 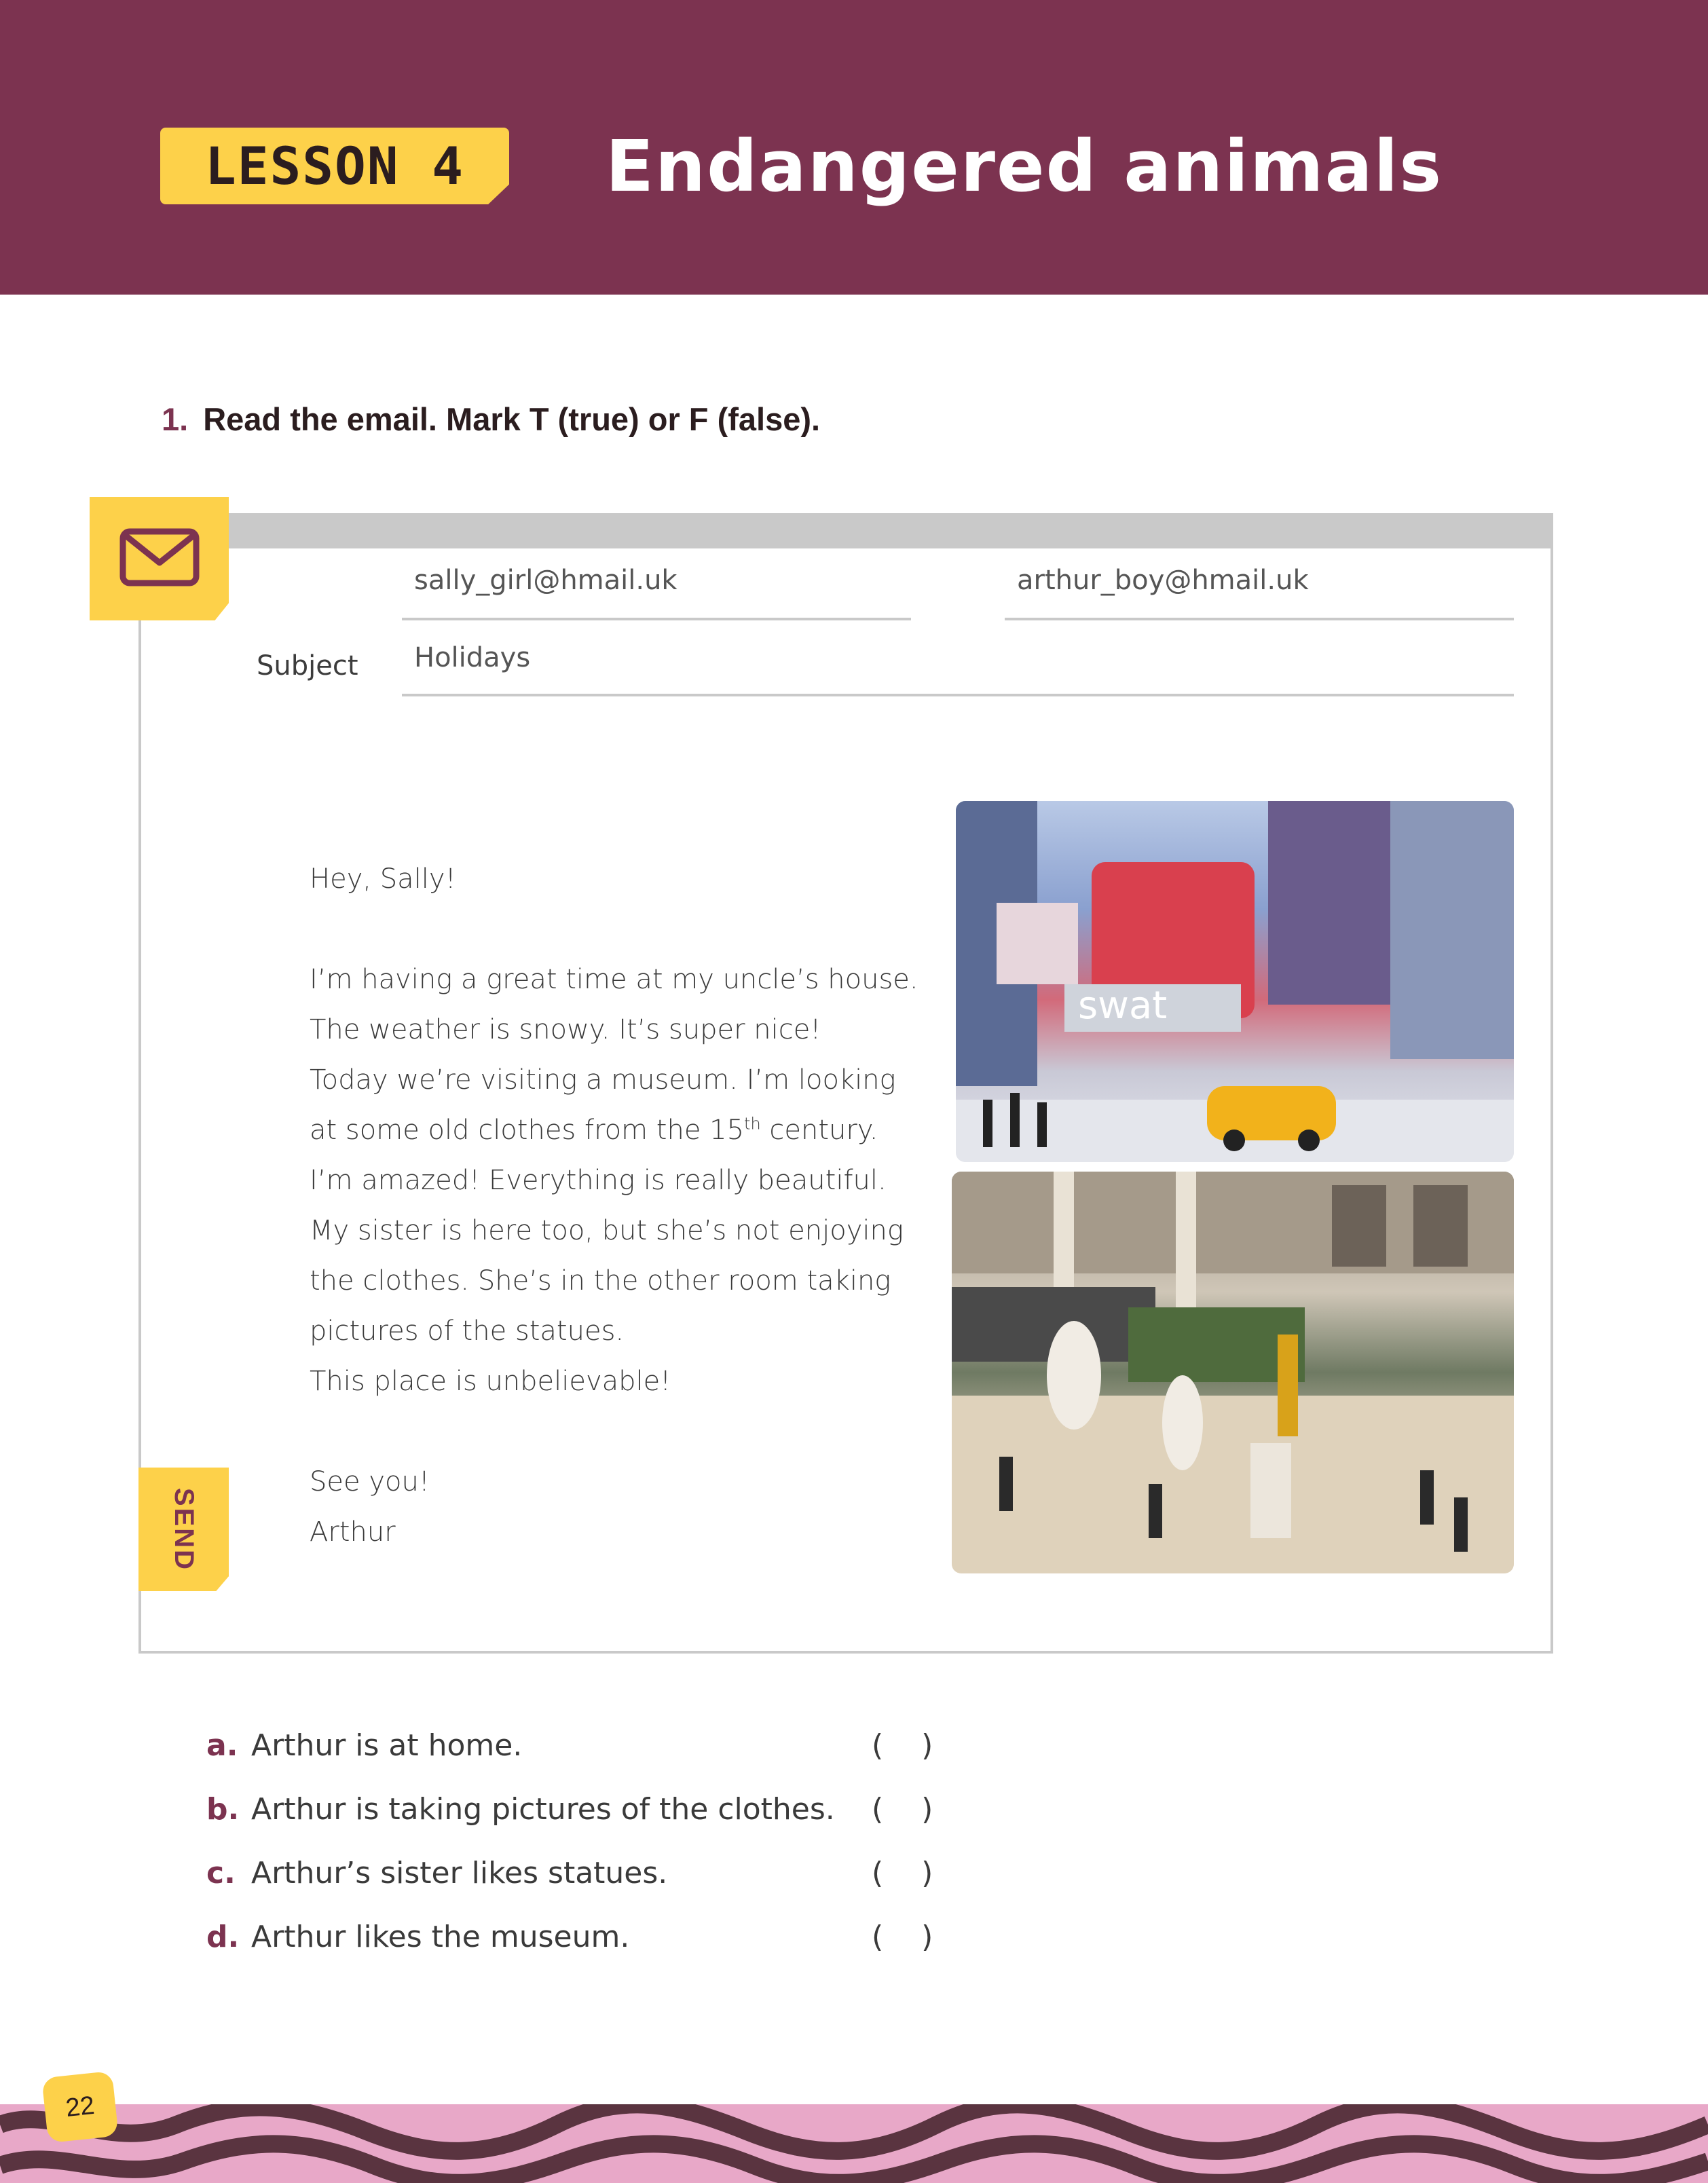 I want to click on question-text: Arthur’s sister likes statues., so click(x=459, y=1873).